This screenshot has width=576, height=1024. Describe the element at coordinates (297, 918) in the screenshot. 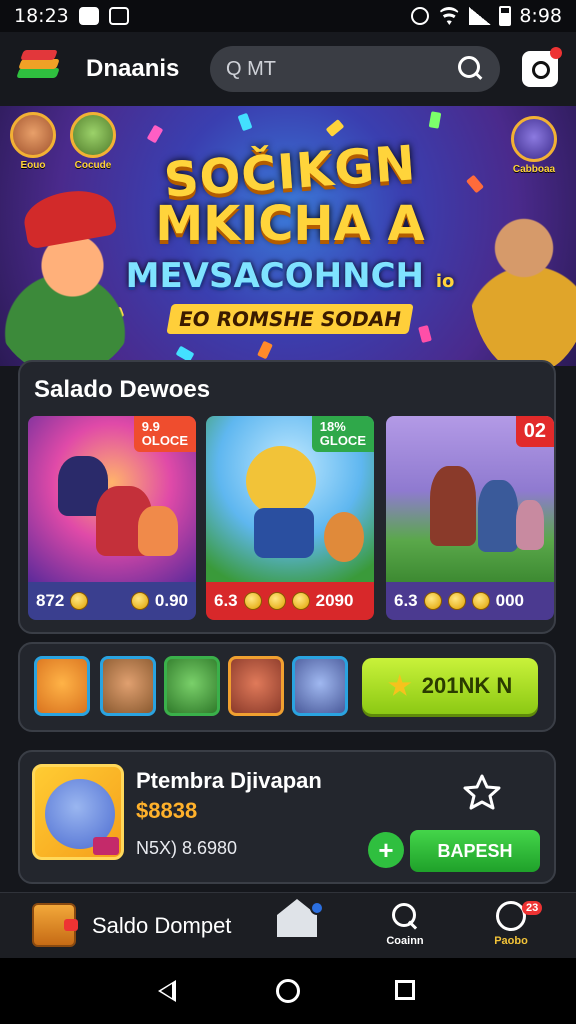

I see `nav-home` at that location.